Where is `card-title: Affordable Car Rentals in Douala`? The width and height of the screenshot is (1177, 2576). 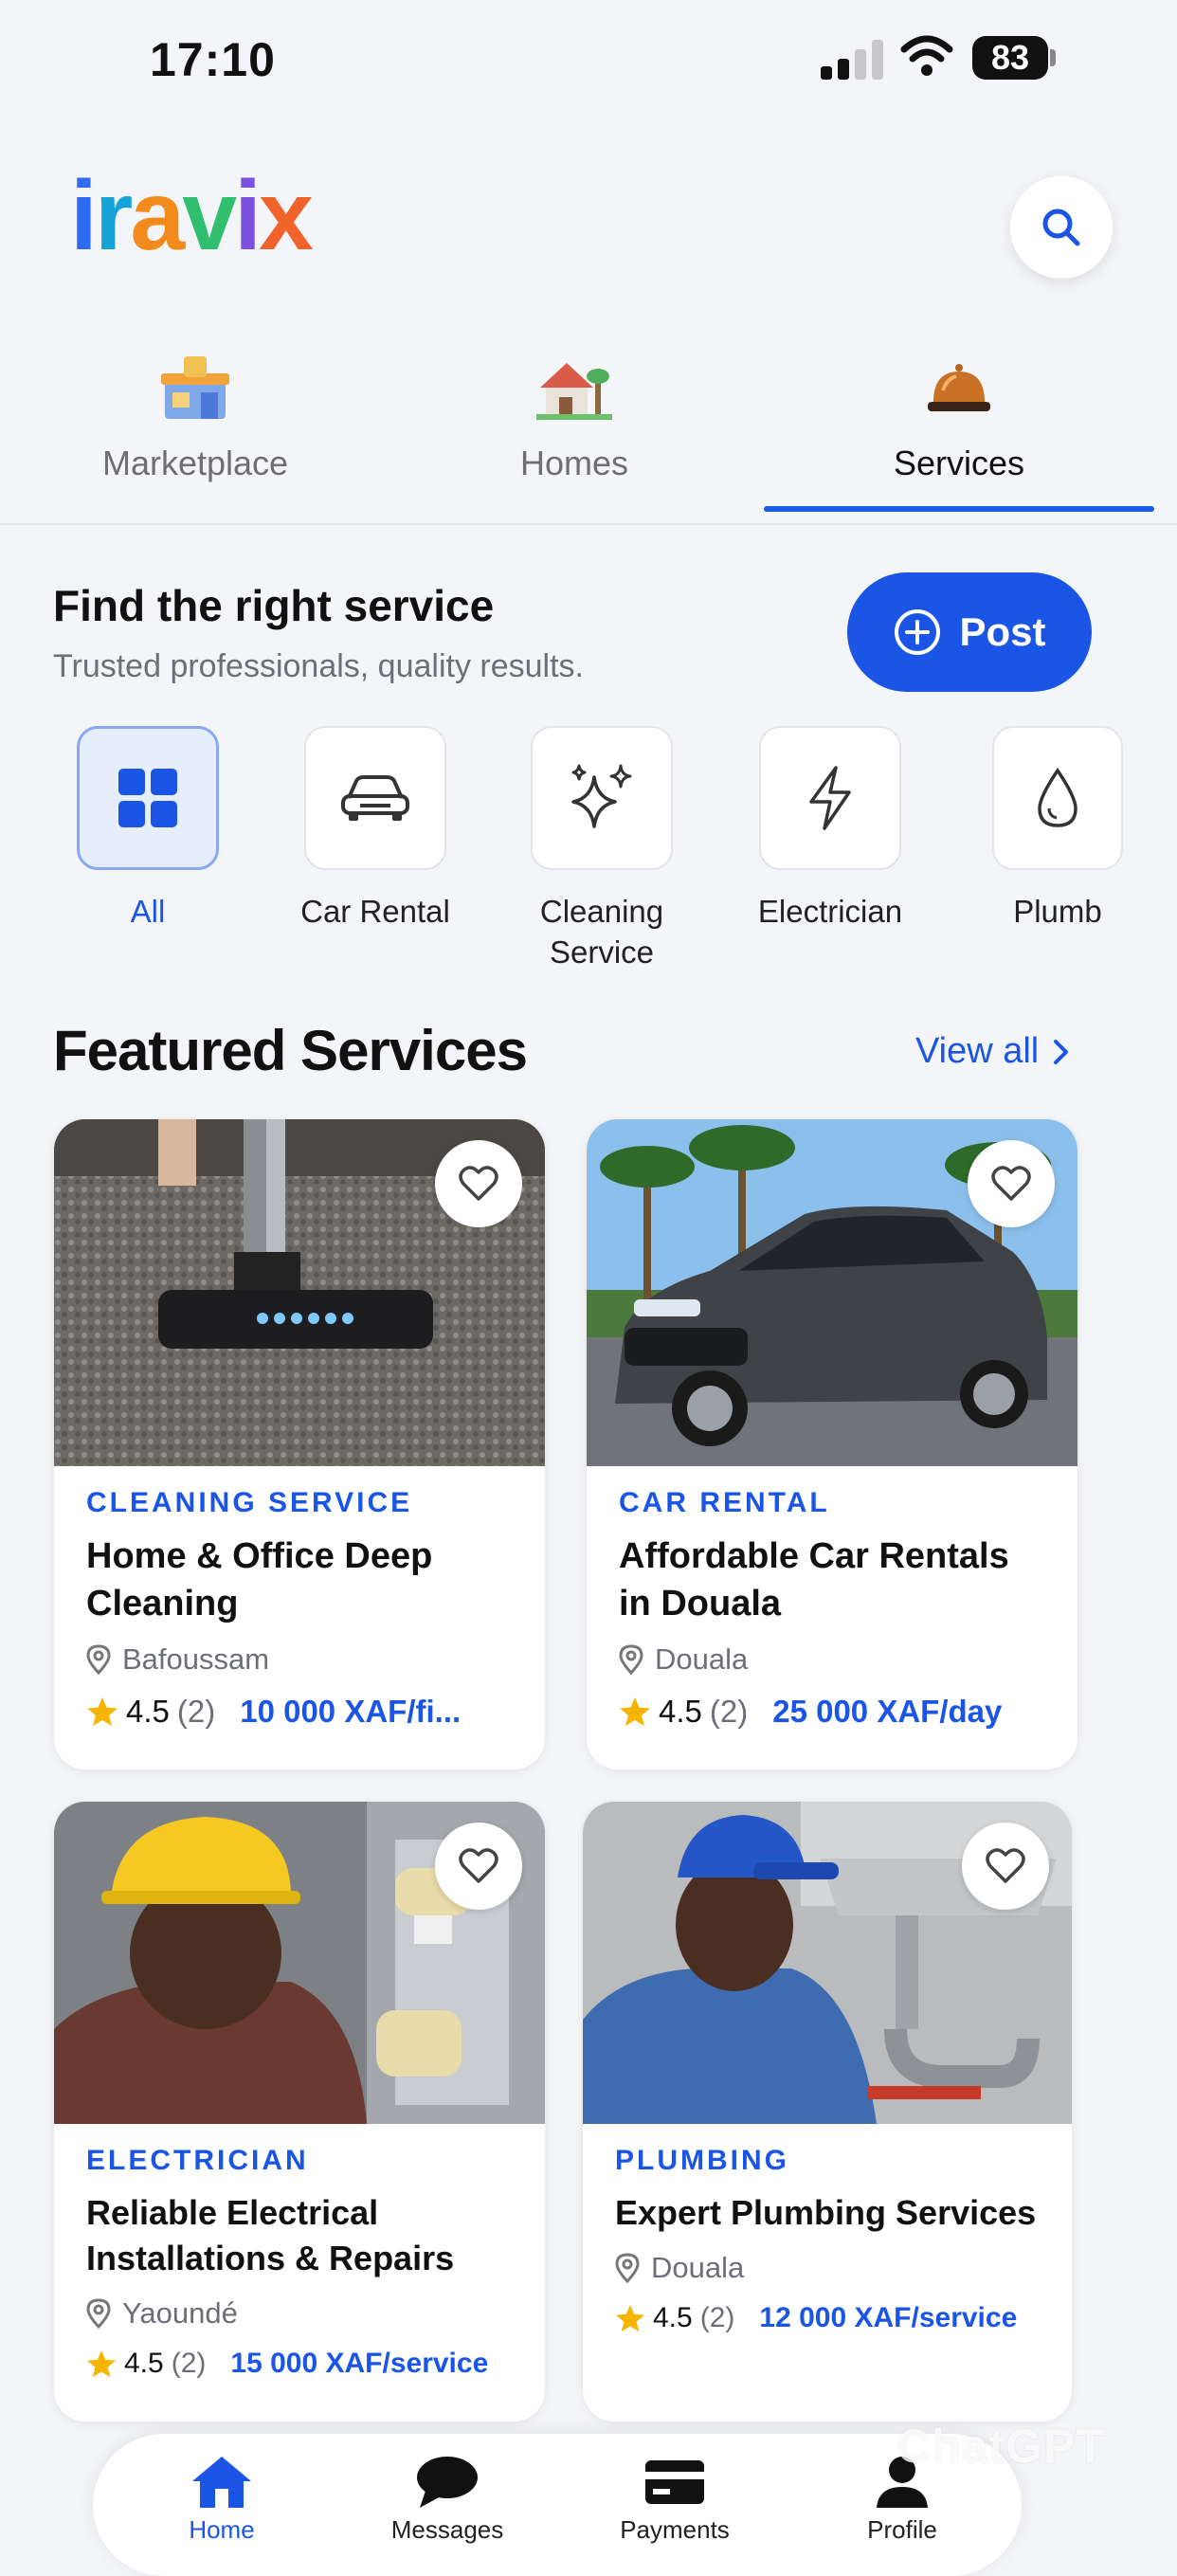
card-title: Affordable Car Rentals in Douala is located at coordinates (814, 1580).